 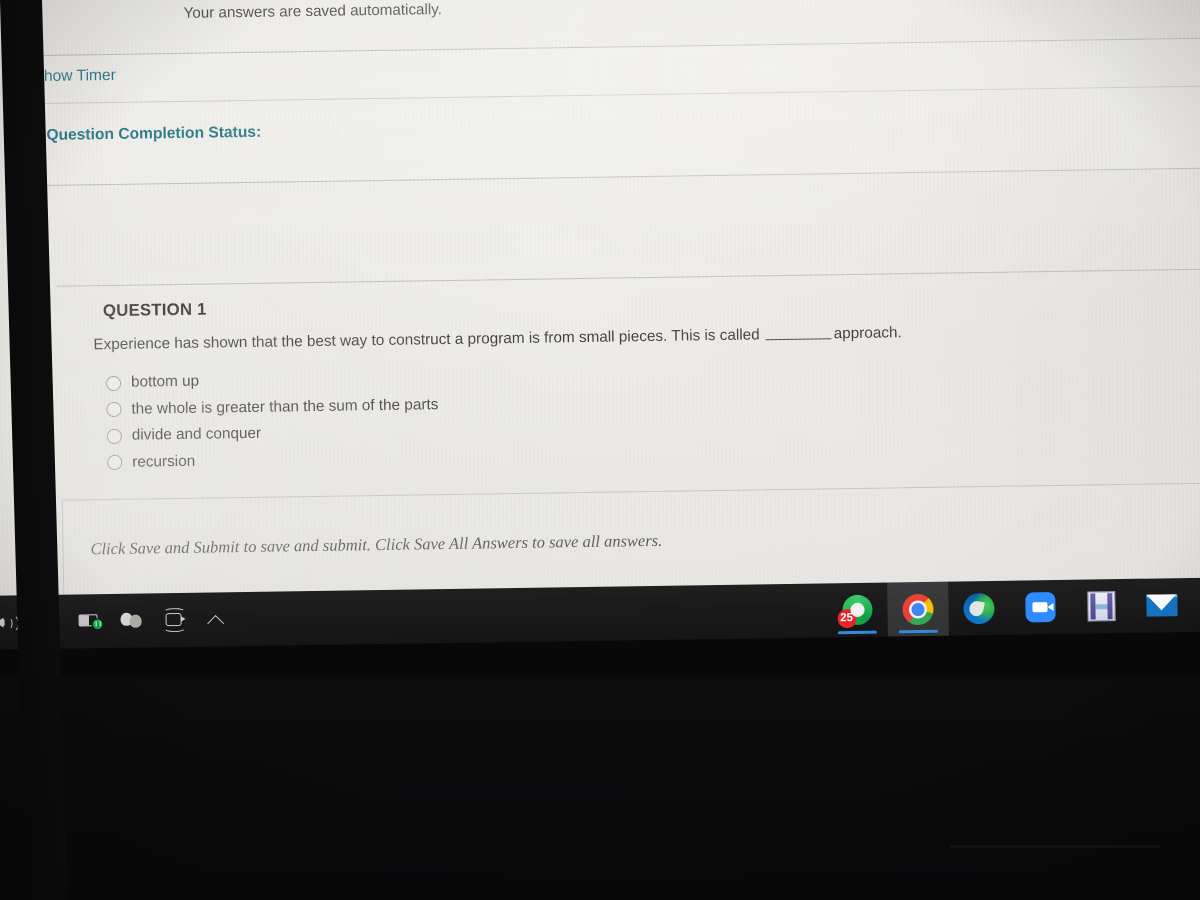 What do you see at coordinates (273, 460) in the screenshot?
I see `answer-choice-4: recursion` at bounding box center [273, 460].